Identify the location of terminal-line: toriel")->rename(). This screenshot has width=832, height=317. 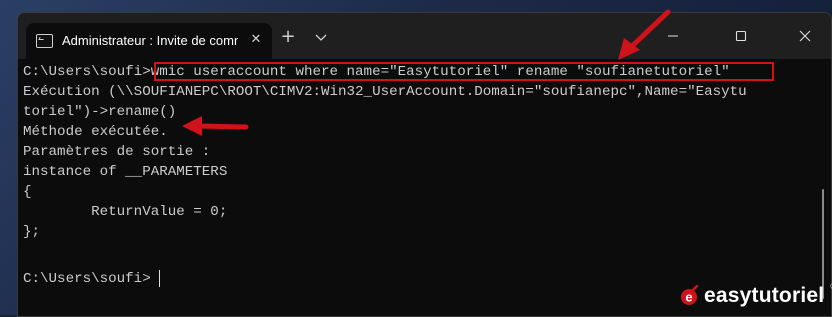
(100, 112).